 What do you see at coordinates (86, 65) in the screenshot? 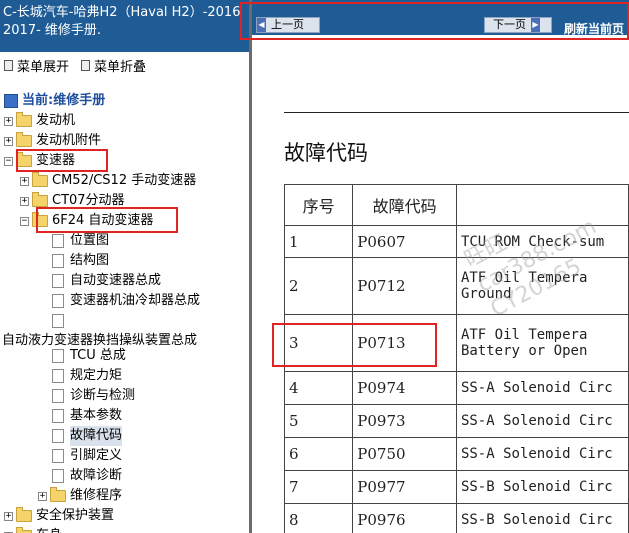
I see `collapse-icon` at bounding box center [86, 65].